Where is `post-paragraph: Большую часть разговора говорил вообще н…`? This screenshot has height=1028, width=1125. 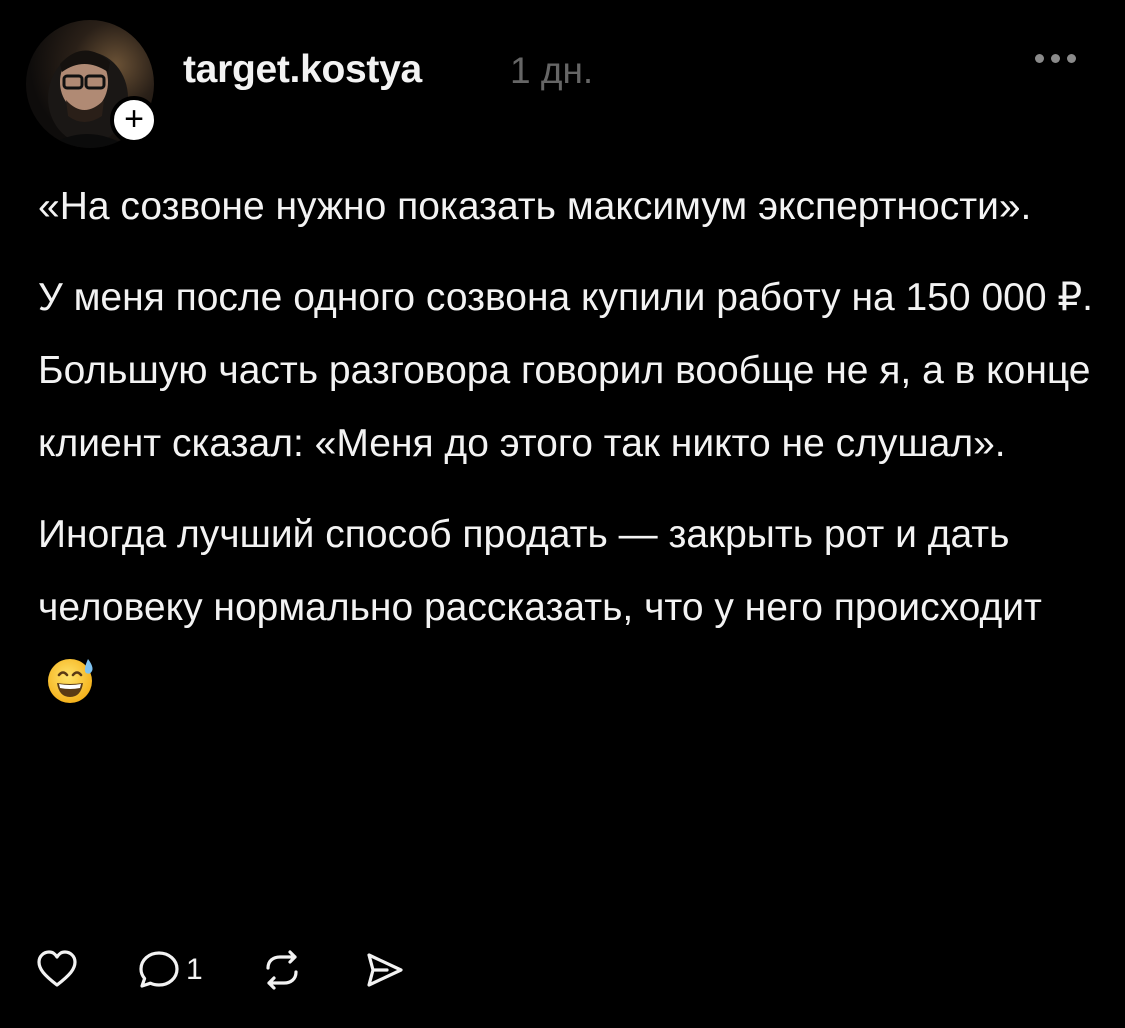 post-paragraph: Большую часть разговора говорил вообще н… is located at coordinates (564, 407).